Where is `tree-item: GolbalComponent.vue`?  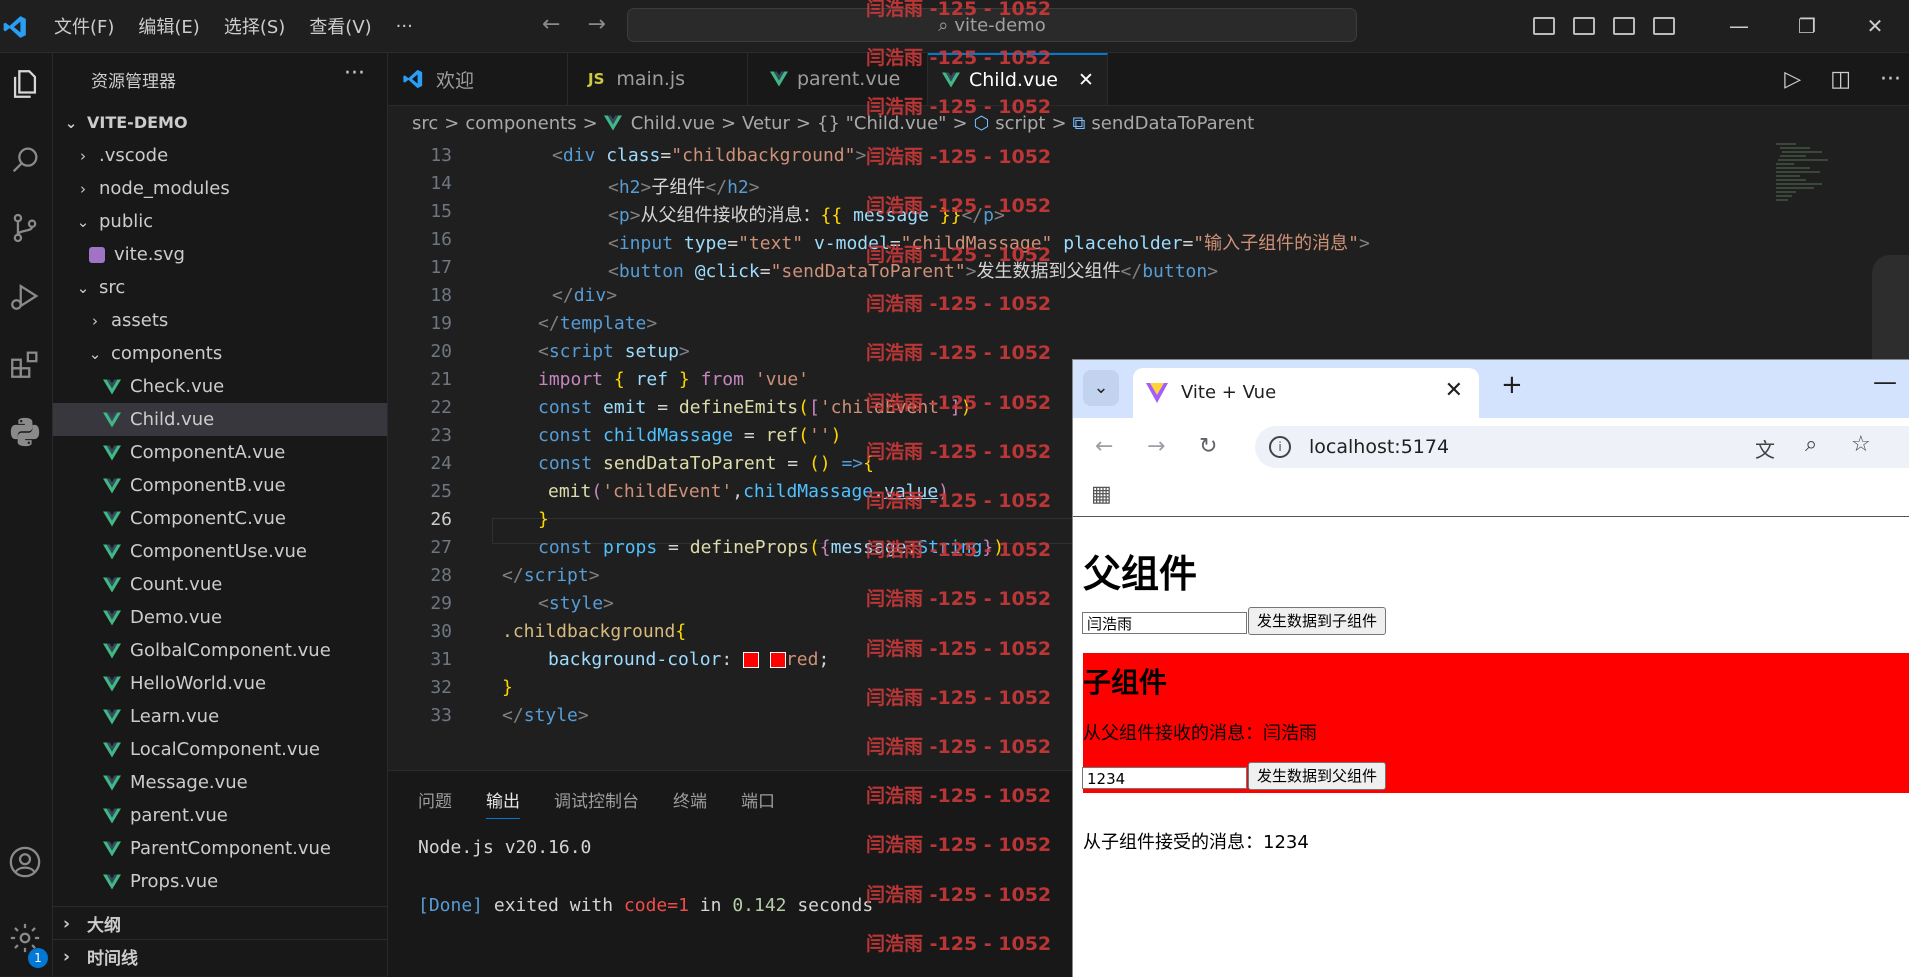 tree-item: GolbalComponent.vue is located at coordinates (220, 650).